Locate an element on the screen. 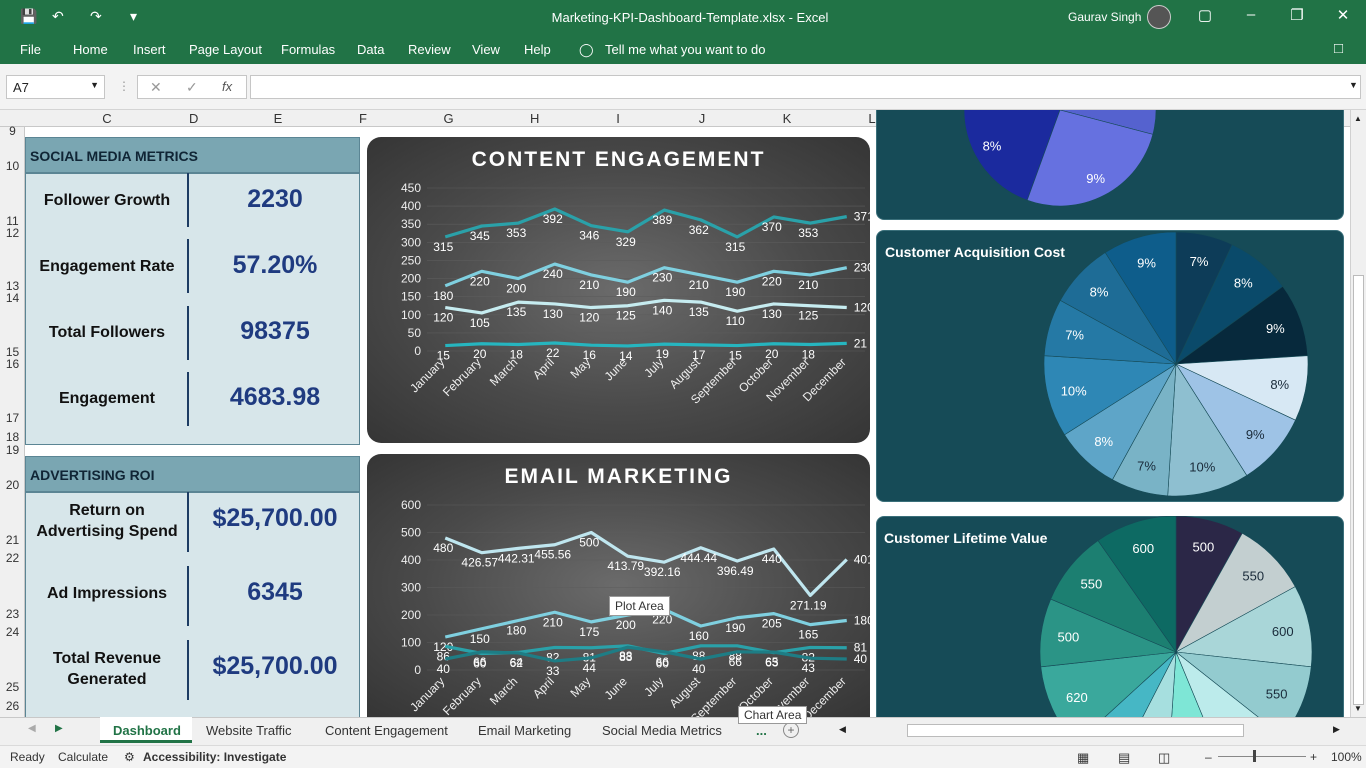  data-label: 180 is located at coordinates (862, 621).